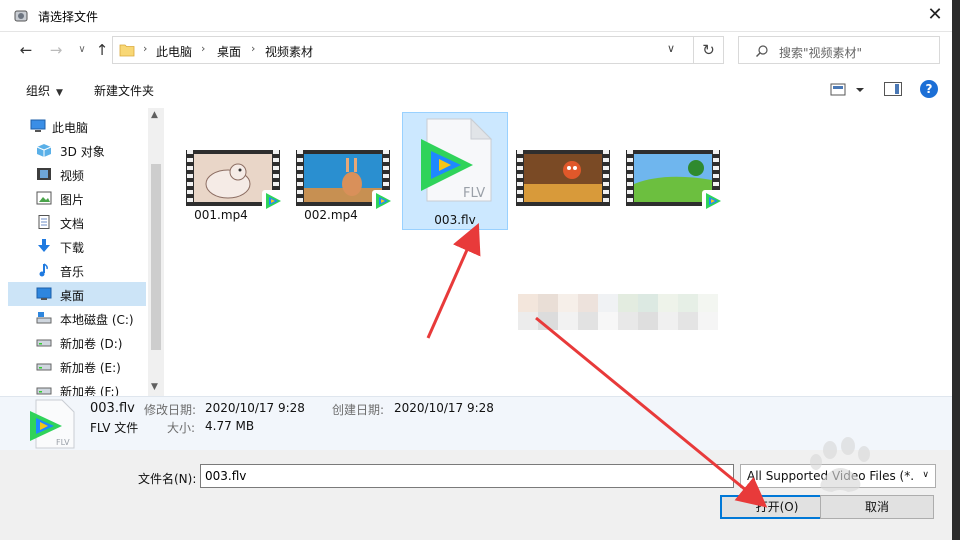 The height and width of the screenshot is (540, 960). Describe the element at coordinates (821, 53) in the screenshot. I see `search-placeholder: 搜索"视频素材"` at that location.